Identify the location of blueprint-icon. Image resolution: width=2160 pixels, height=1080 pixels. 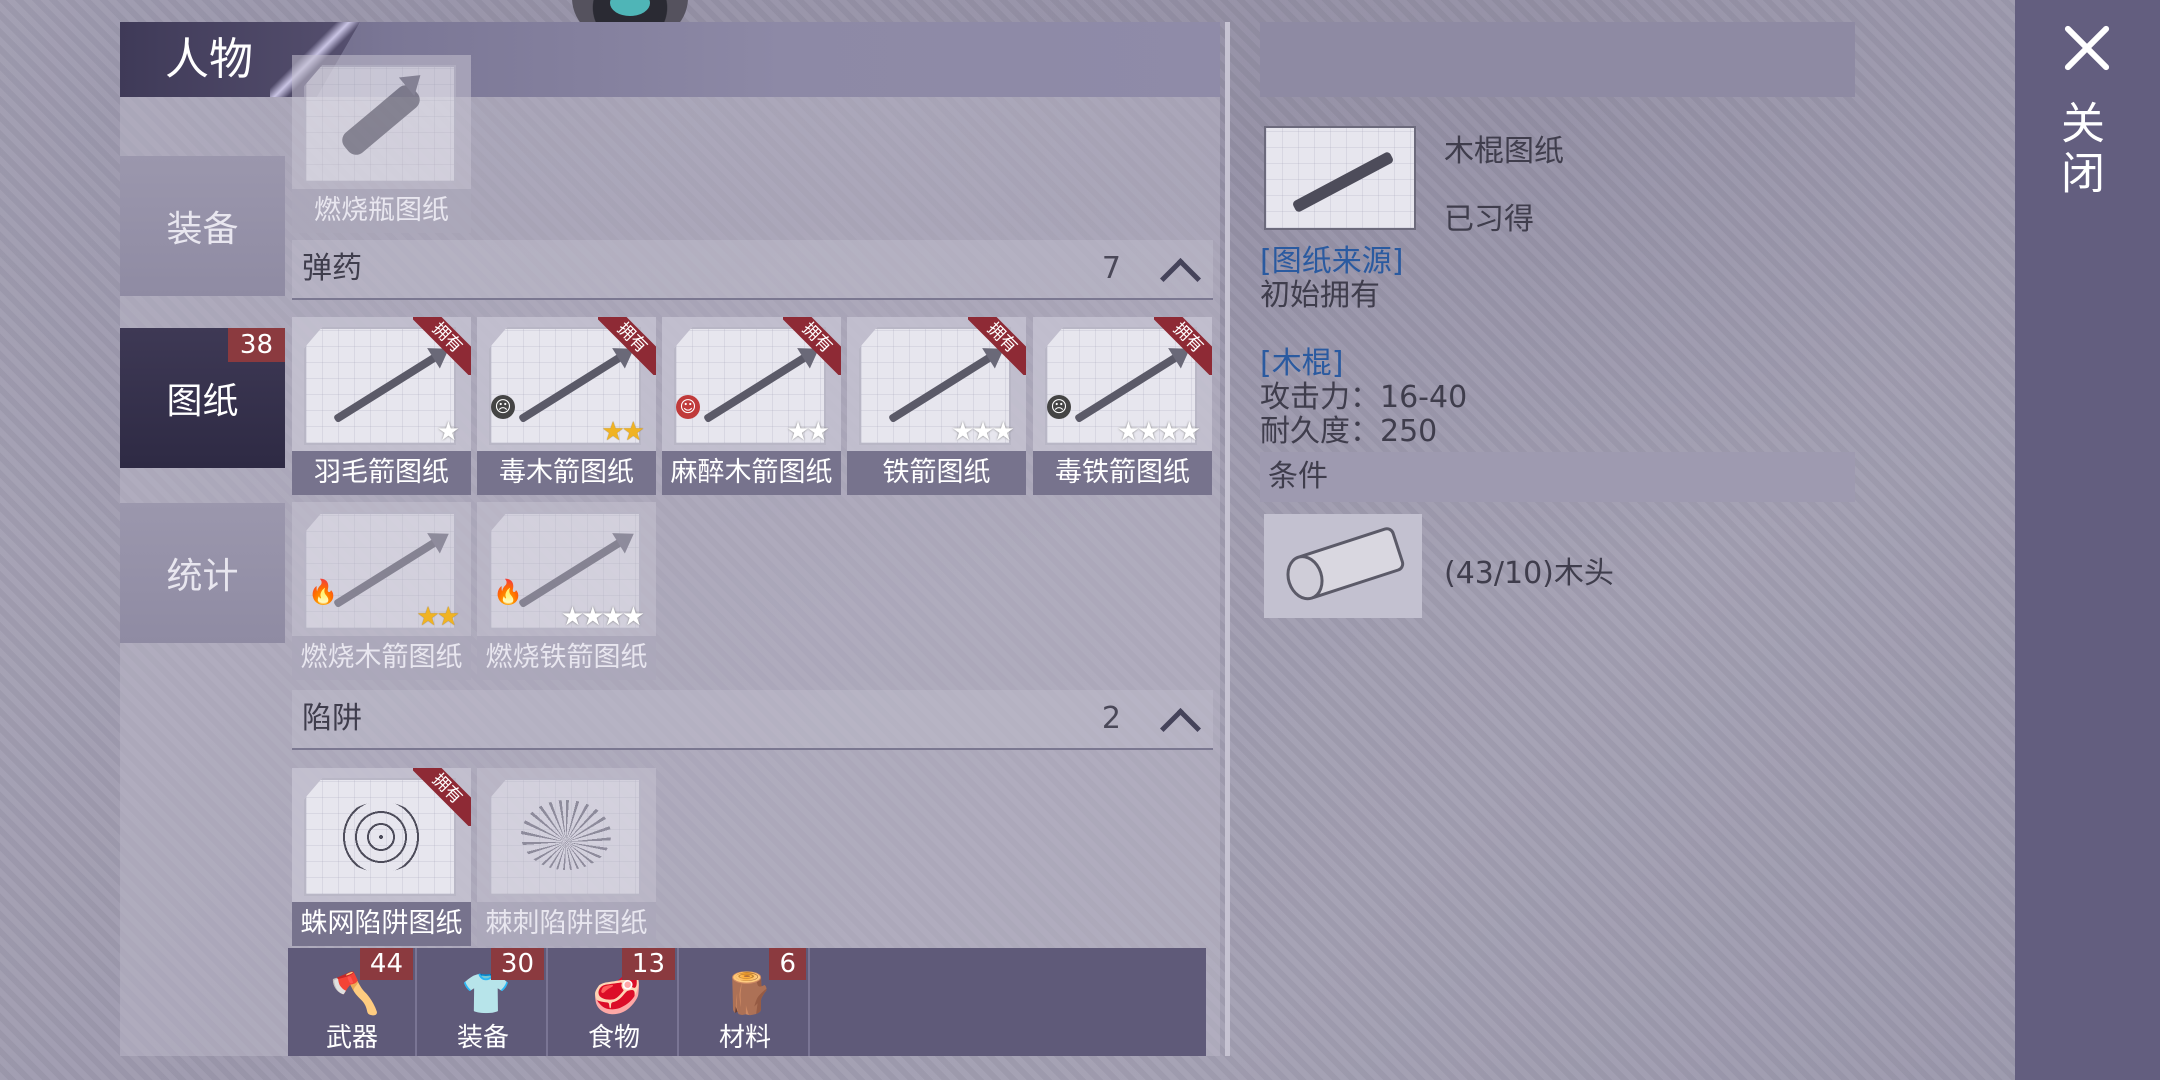
(380, 124).